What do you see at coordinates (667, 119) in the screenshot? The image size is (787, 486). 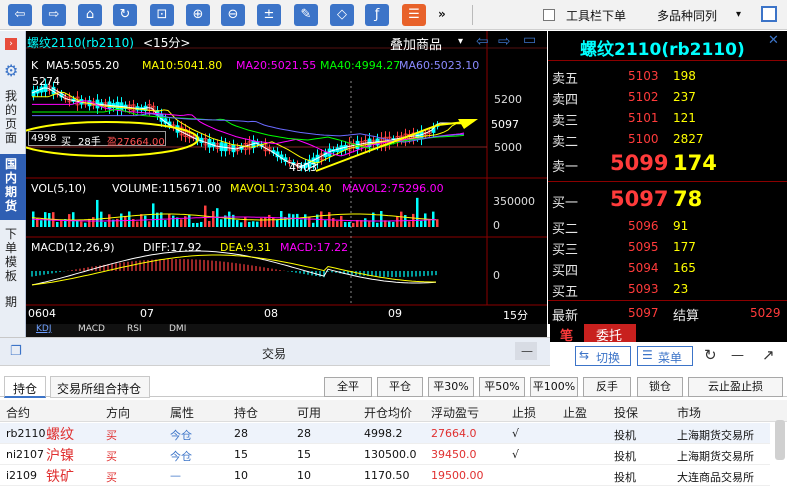 I see `ask-row-3: 卖三 5101 121` at bounding box center [667, 119].